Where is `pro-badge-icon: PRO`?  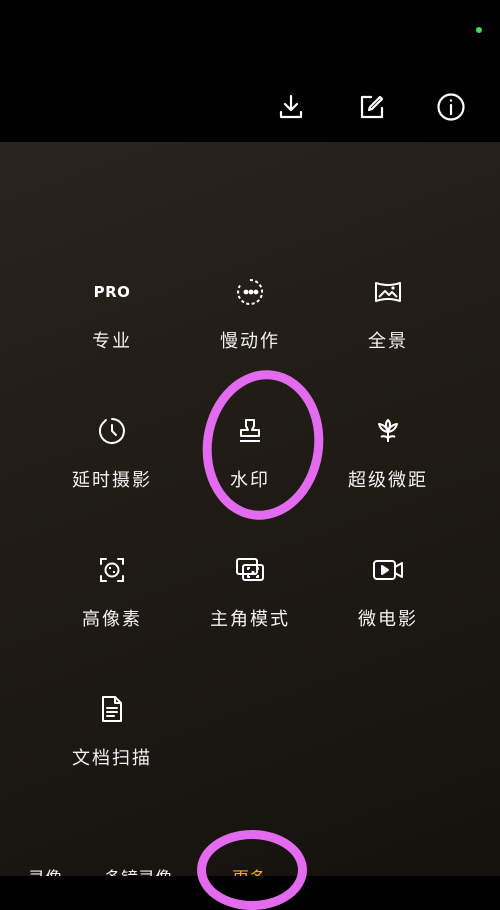
pro-badge-icon: PRO is located at coordinates (112, 292).